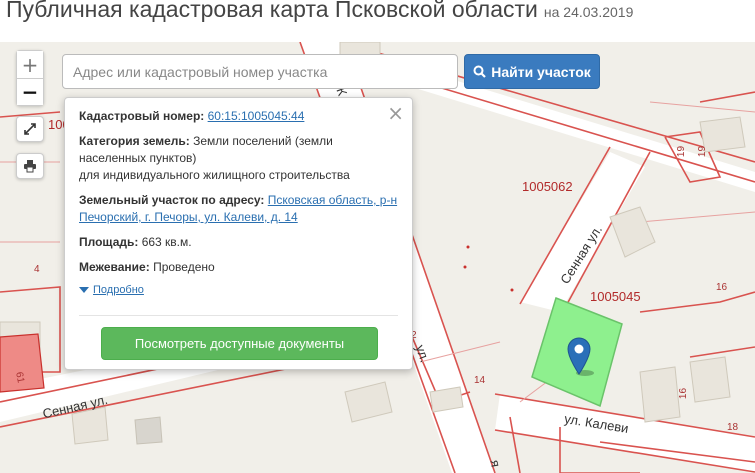 The width and height of the screenshot is (755, 473). I want to click on cadastral-number-row: Кадастровый номер: 60:15:1005045:44, so click(238, 116).